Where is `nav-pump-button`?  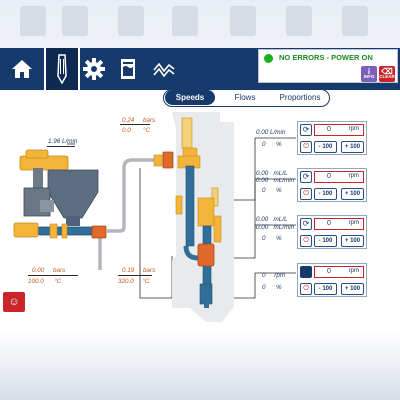 nav-pump-button is located at coordinates (62, 69).